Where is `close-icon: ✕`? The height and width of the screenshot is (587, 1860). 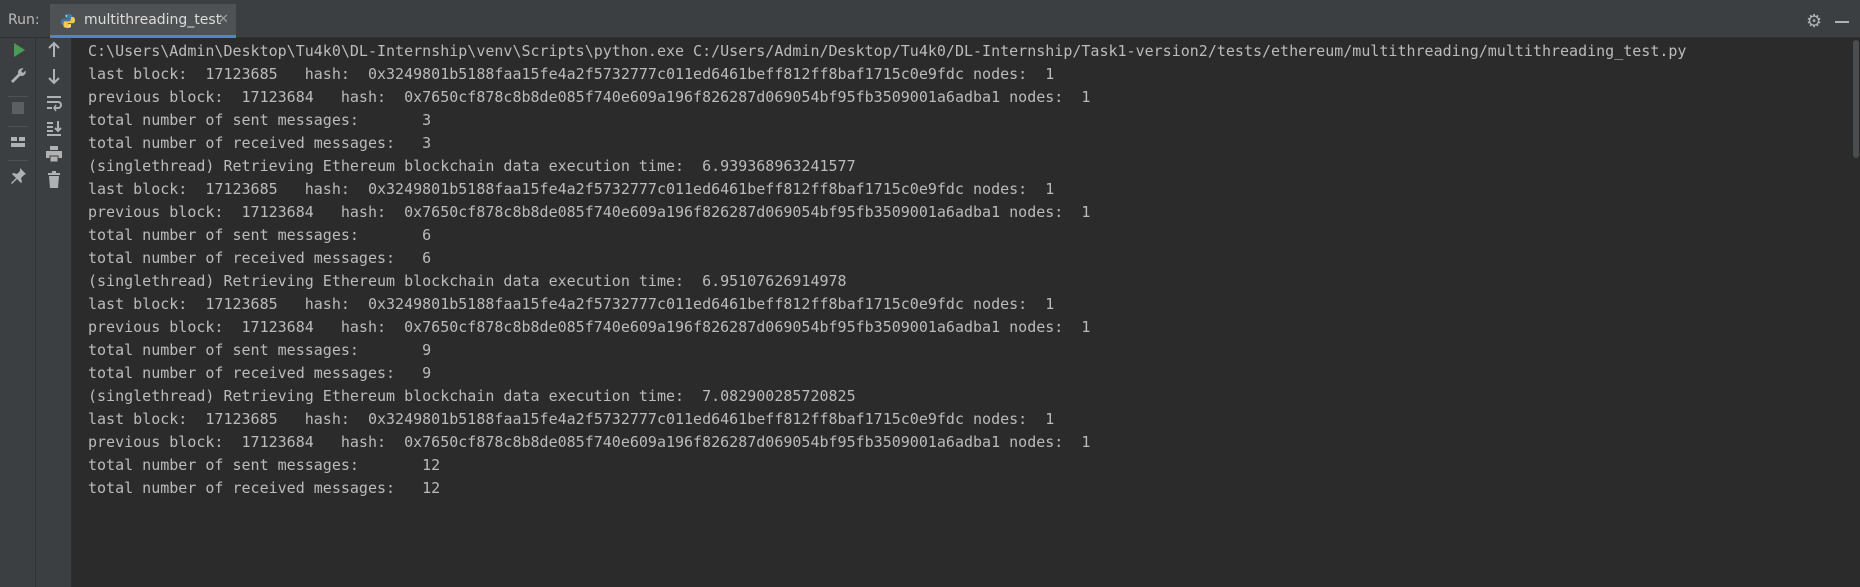 close-icon: ✕ is located at coordinates (223, 19).